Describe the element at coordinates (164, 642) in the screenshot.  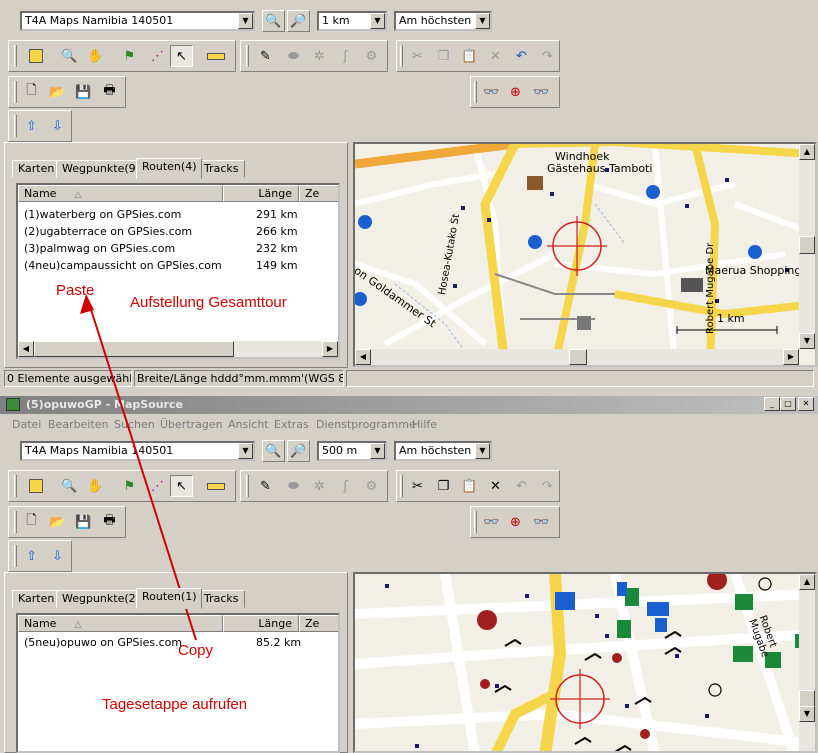
I see `table-row: (5neu)opuwo on GPSies.com 85.2 km` at that location.